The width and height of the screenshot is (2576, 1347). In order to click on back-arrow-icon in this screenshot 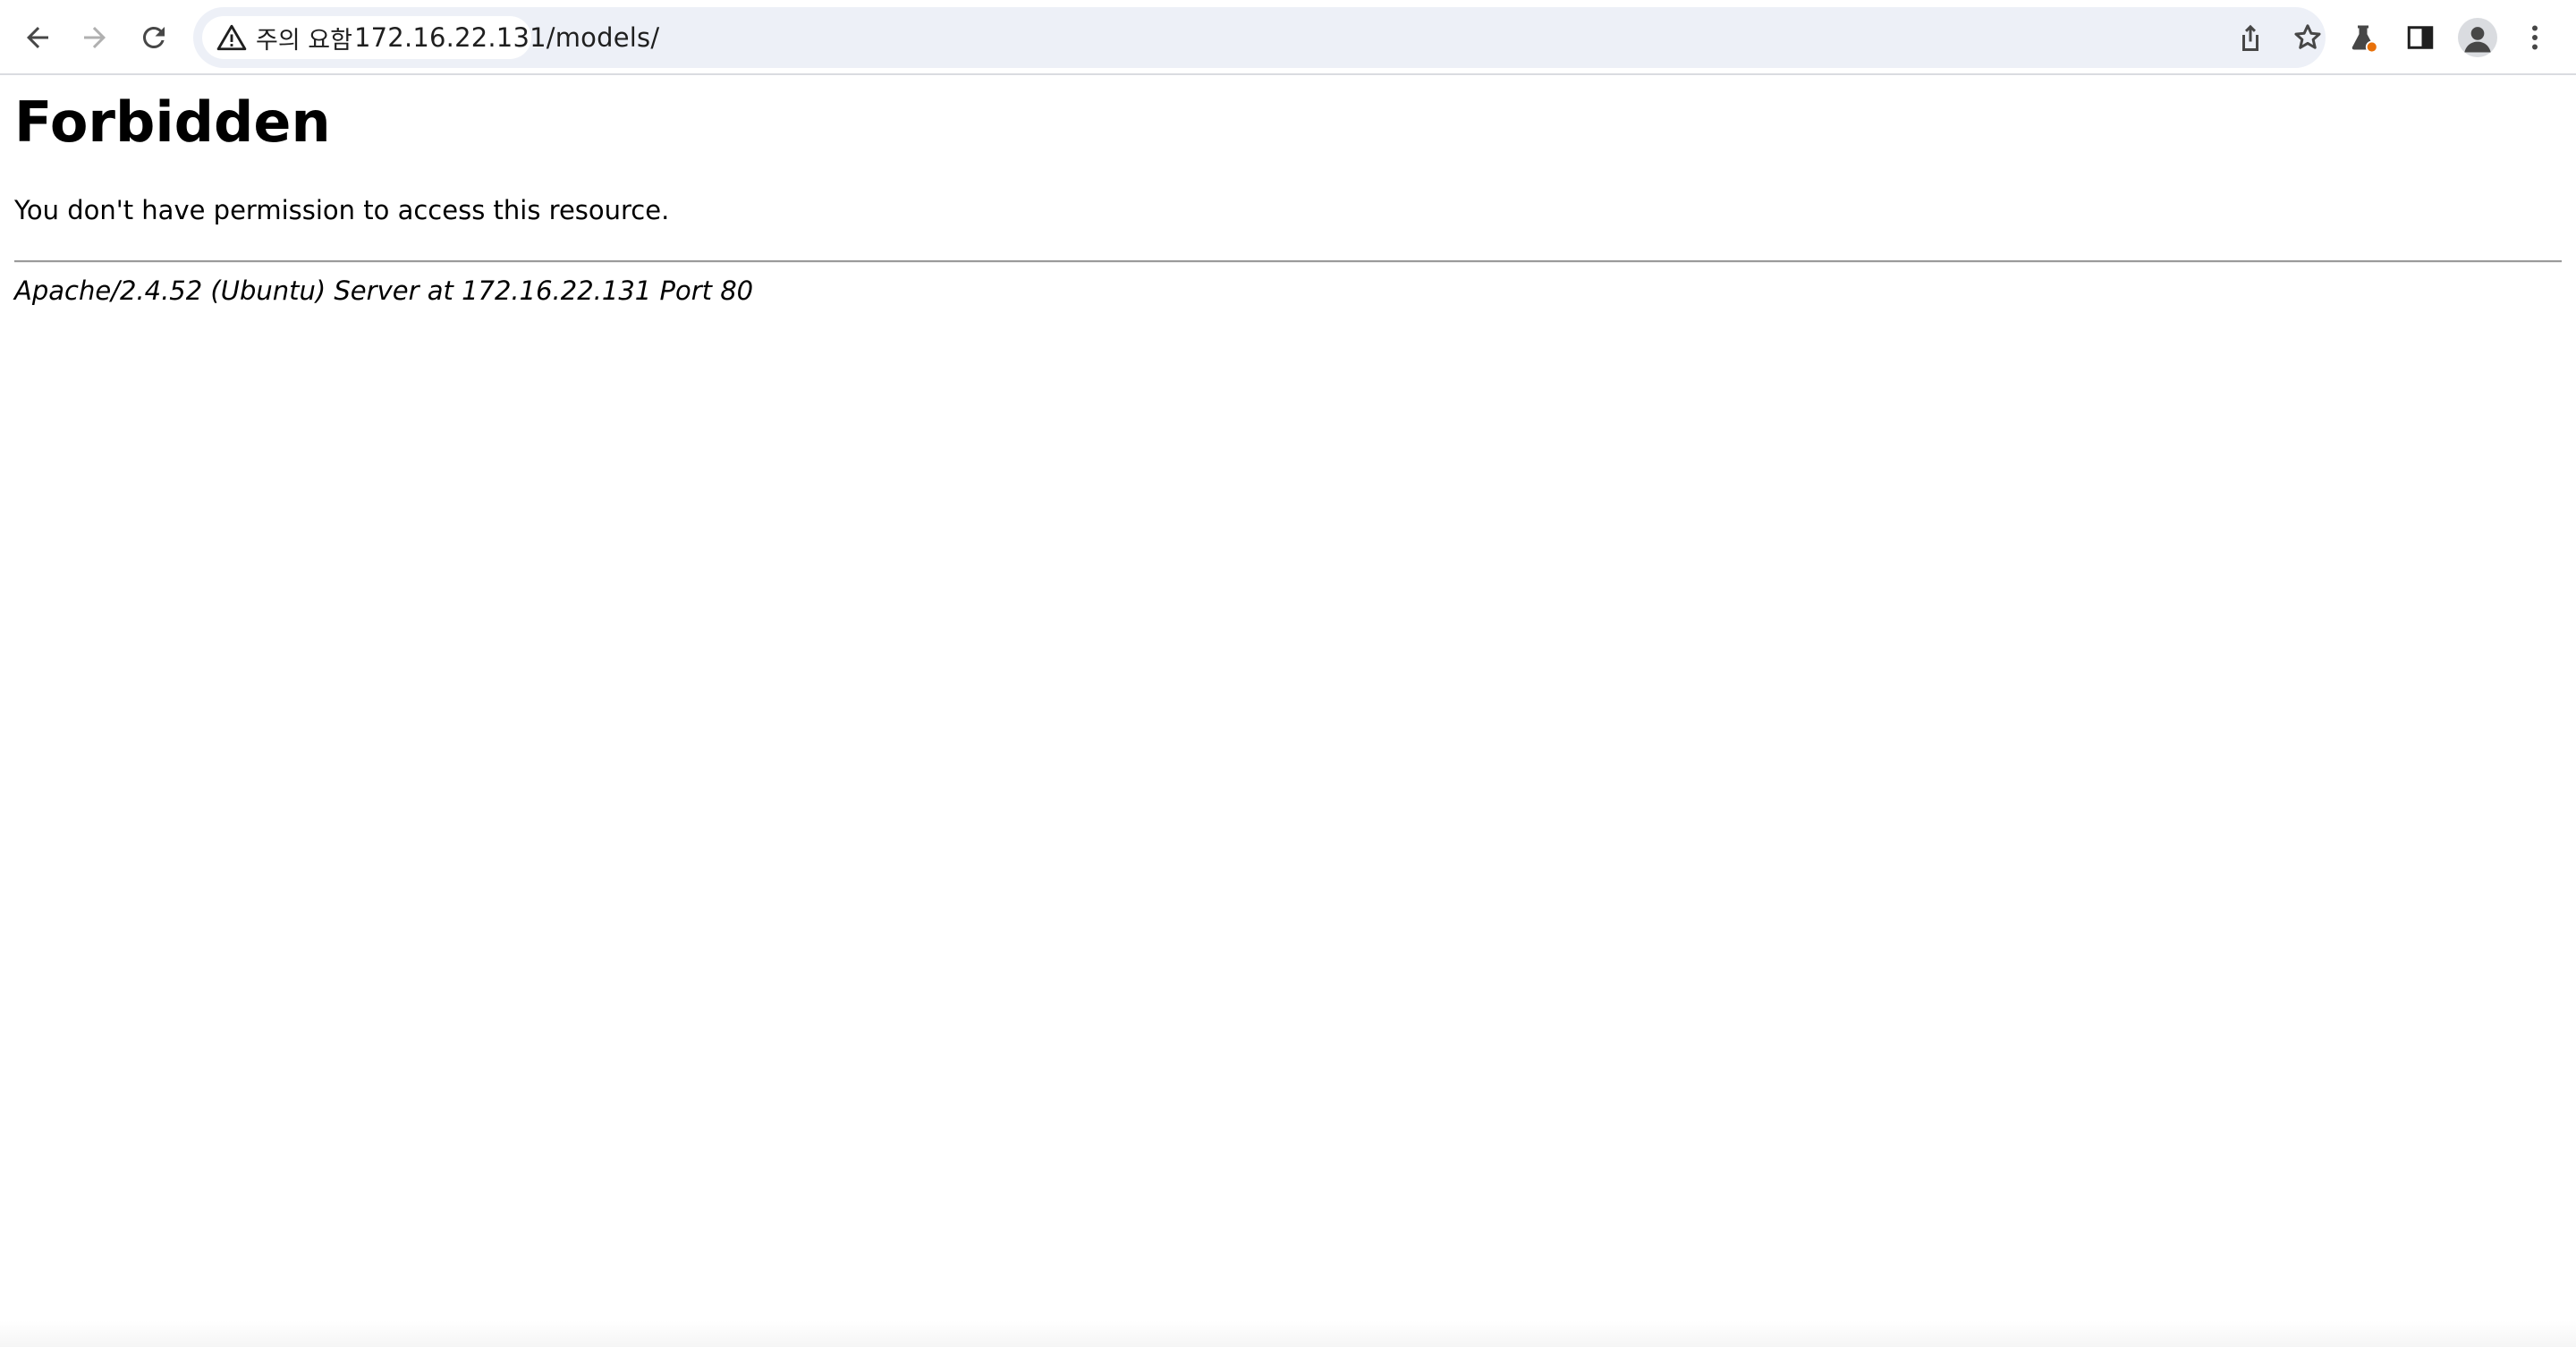, I will do `click(37, 37)`.